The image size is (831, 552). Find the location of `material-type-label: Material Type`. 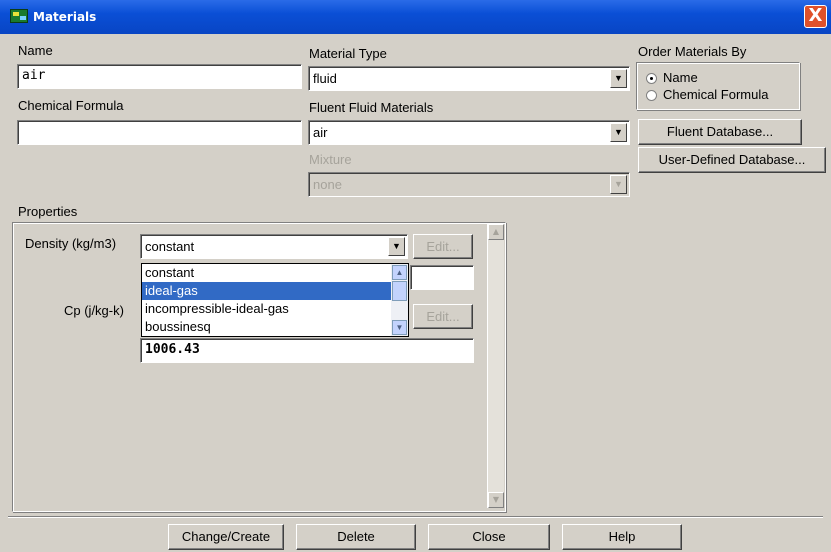

material-type-label: Material Type is located at coordinates (348, 53).